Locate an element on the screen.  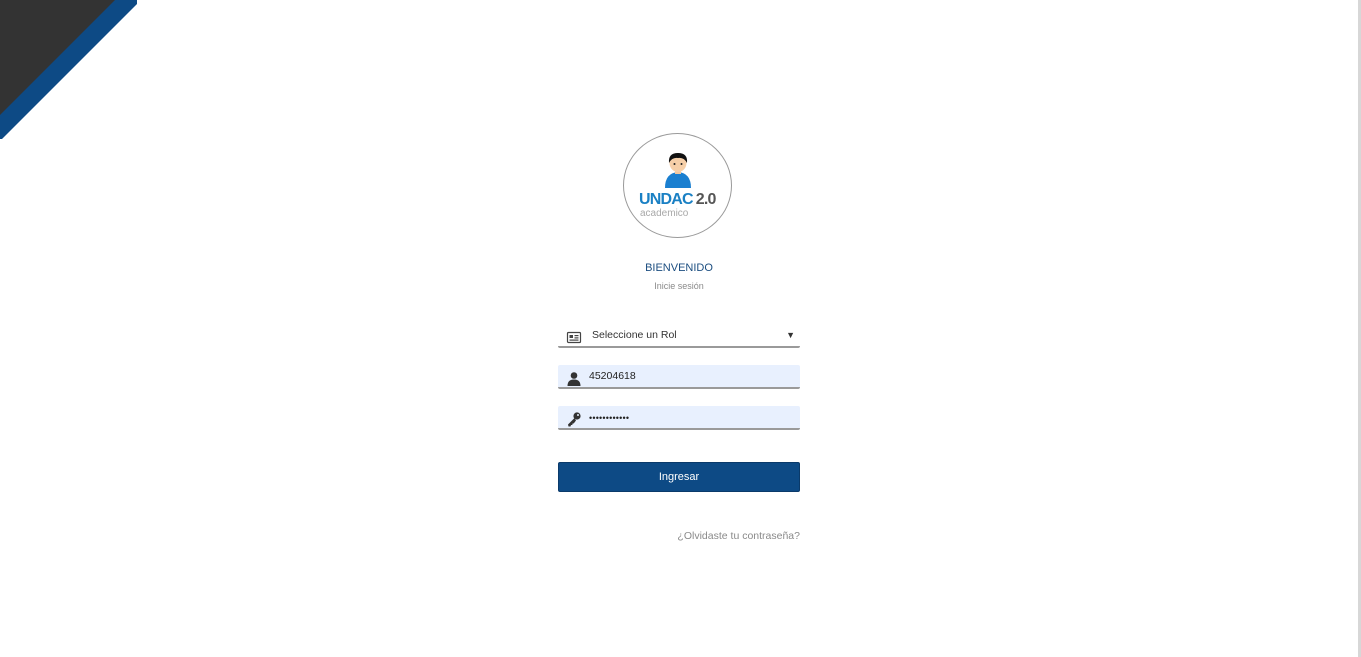
forgot-password-link: ¿Olvidaste tu contraseña? is located at coordinates (679, 536).